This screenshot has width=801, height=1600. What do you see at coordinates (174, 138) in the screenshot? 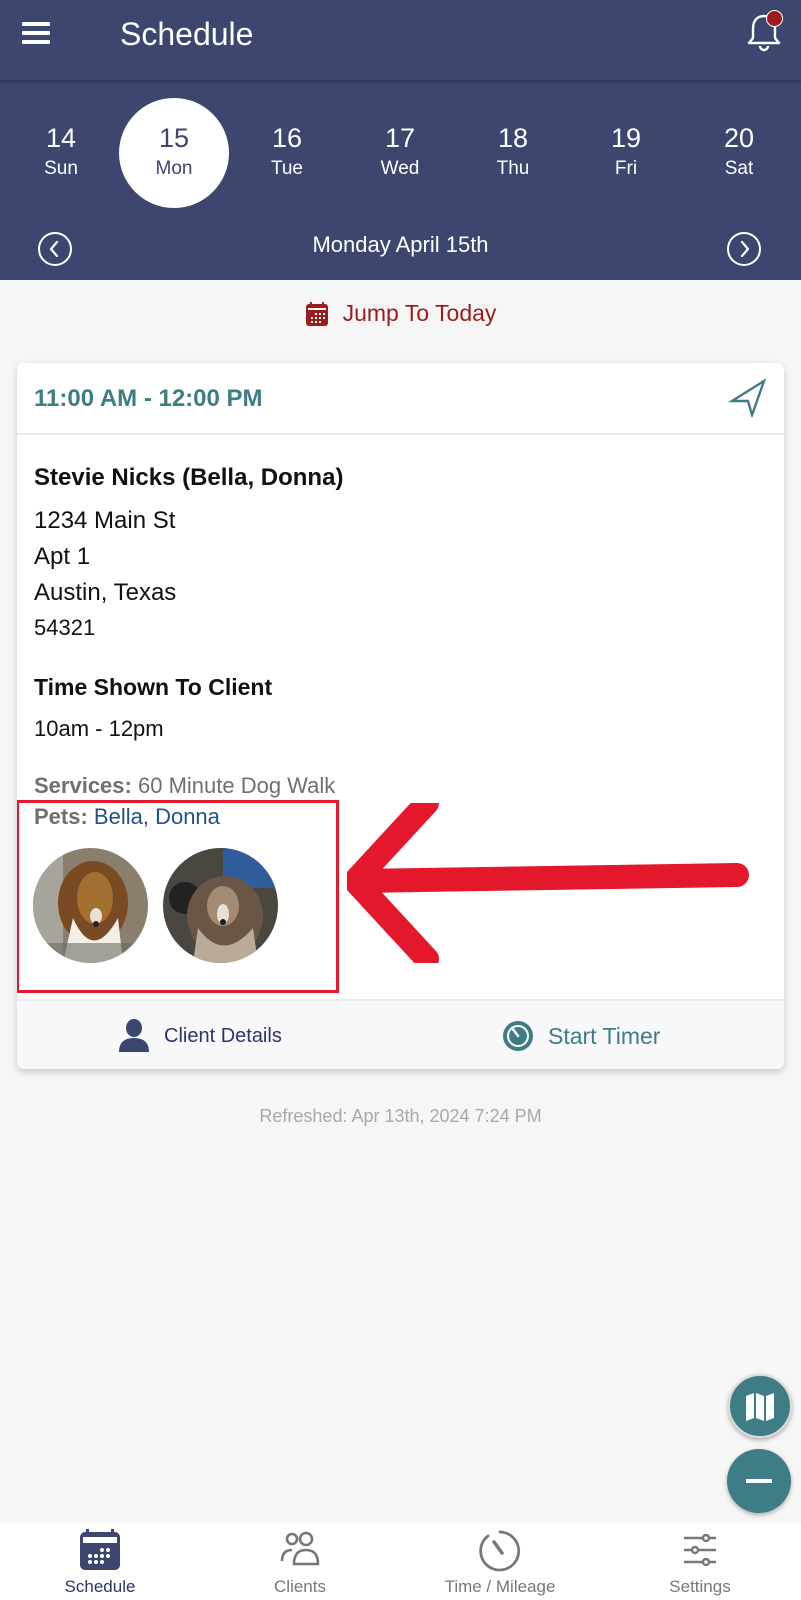
I see `day-number: 15` at bounding box center [174, 138].